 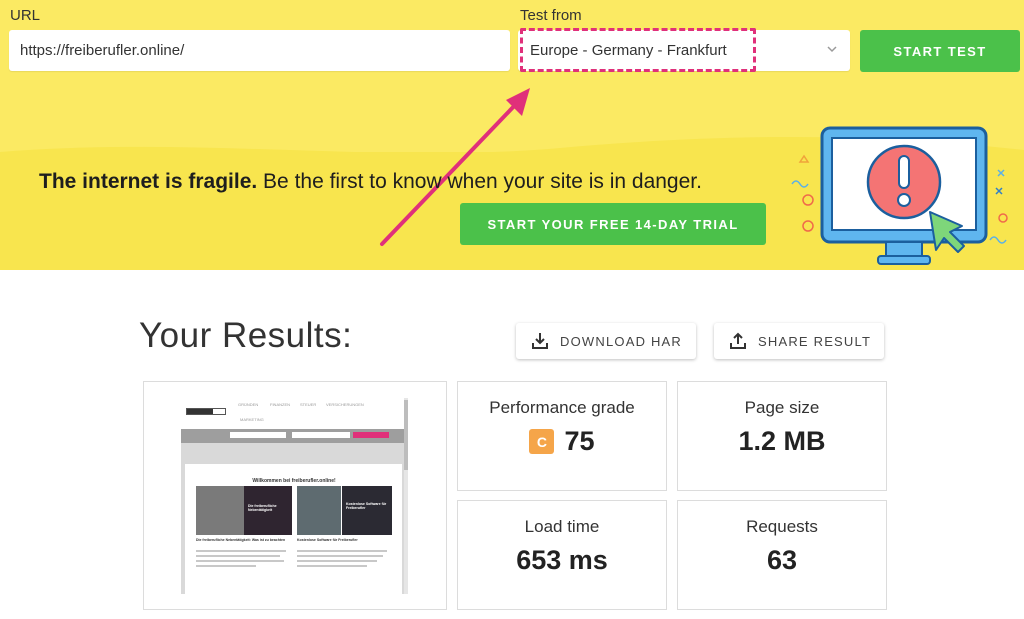 What do you see at coordinates (899, 195) in the screenshot?
I see `monitor-alert-illustration` at bounding box center [899, 195].